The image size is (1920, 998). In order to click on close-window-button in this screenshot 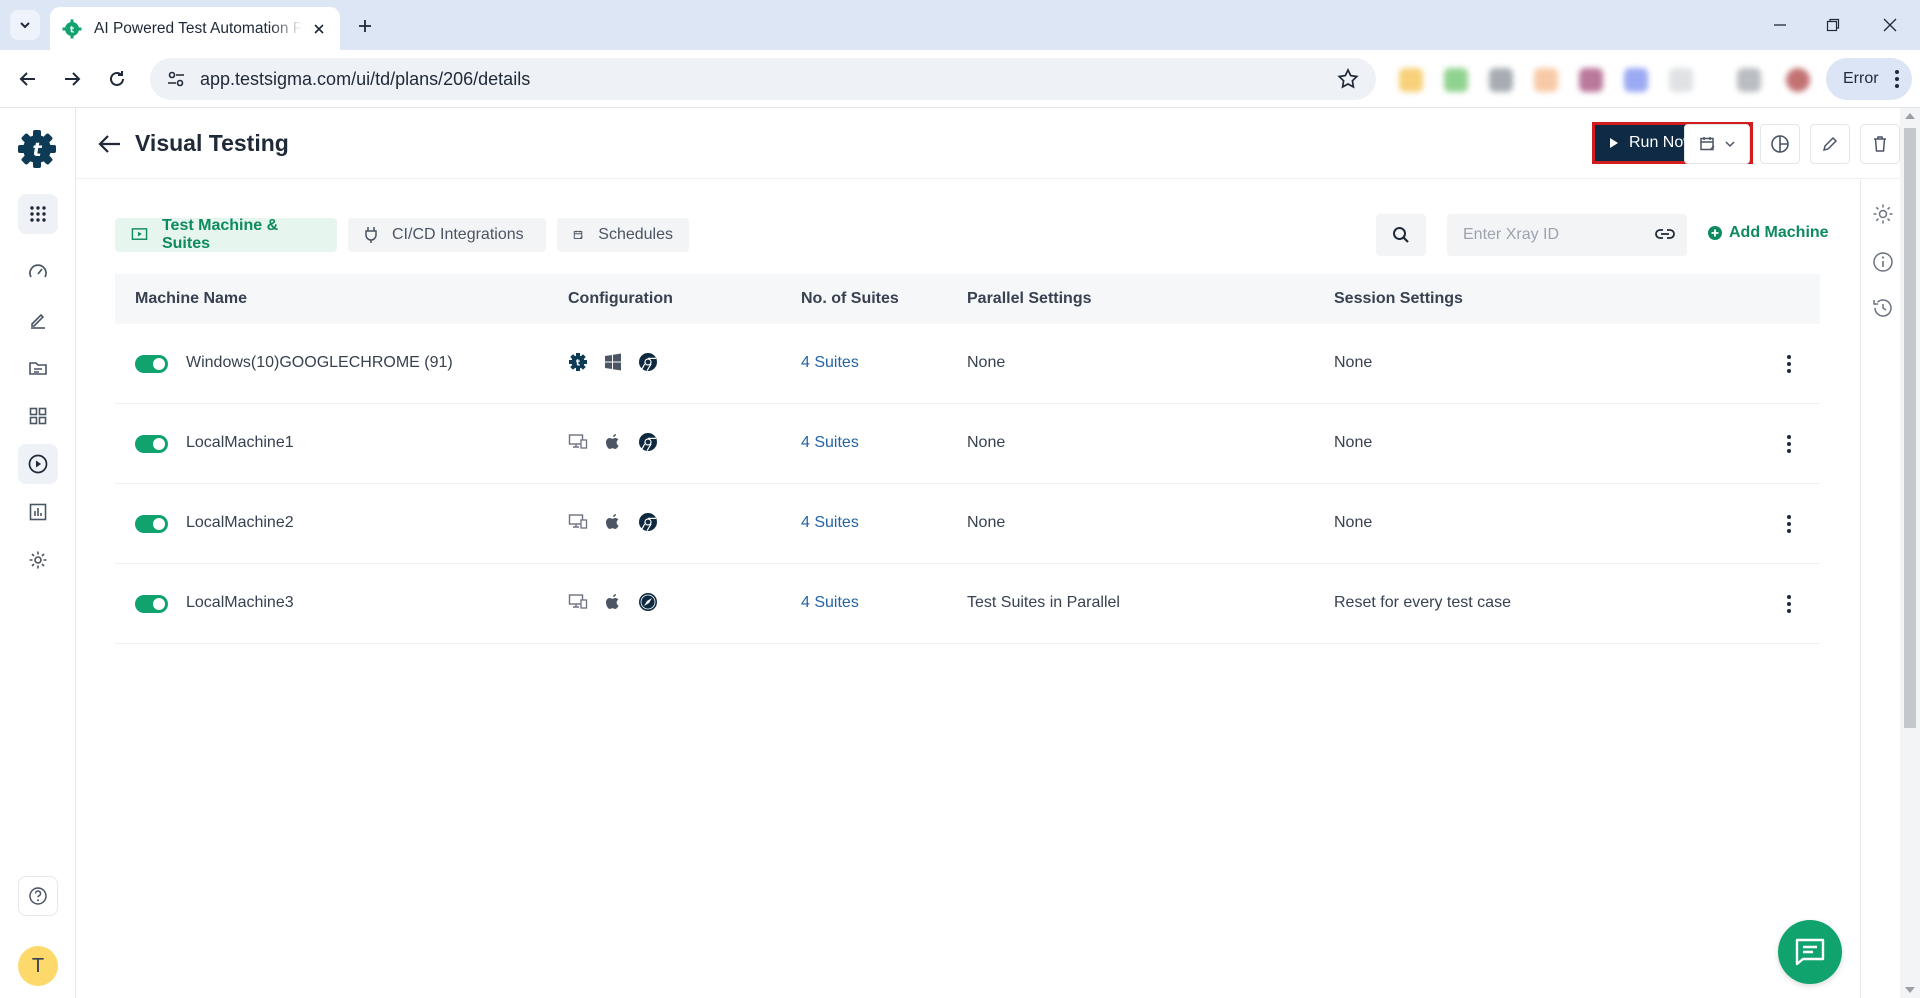, I will do `click(1890, 25)`.